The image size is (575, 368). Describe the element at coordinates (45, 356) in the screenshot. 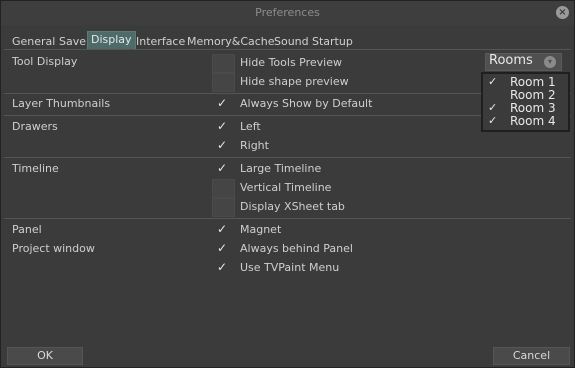

I see `ok-button: OK` at that location.